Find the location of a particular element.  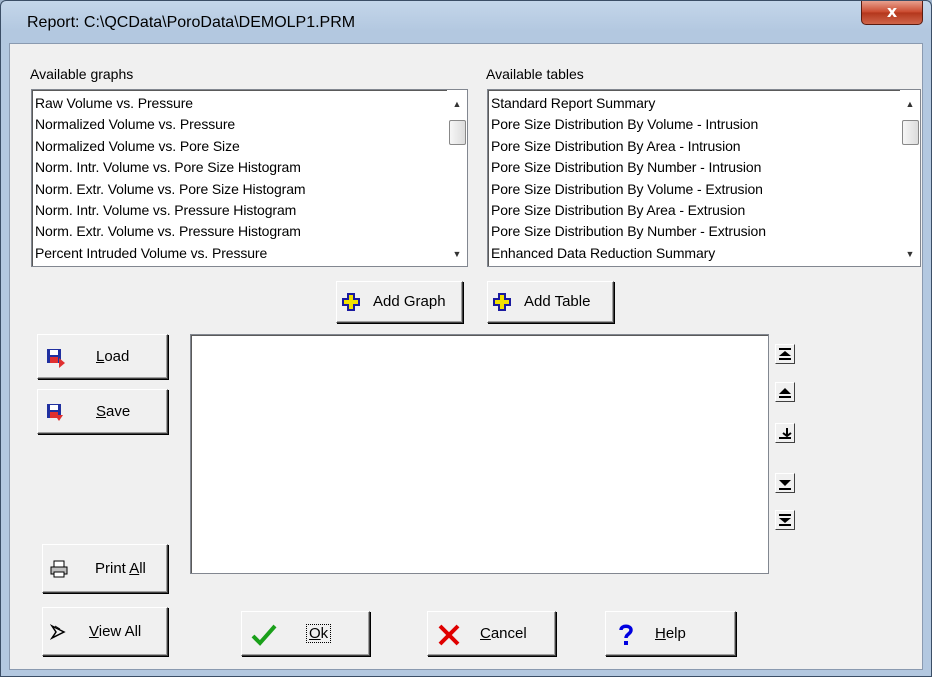

view-all-button: View All is located at coordinates (105, 631).